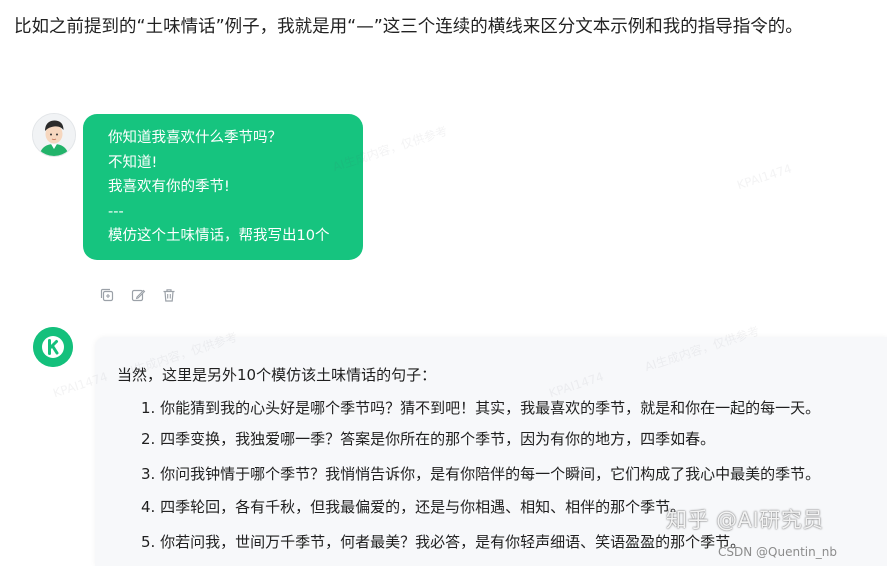  I want to click on message-action-bar, so click(138, 295).